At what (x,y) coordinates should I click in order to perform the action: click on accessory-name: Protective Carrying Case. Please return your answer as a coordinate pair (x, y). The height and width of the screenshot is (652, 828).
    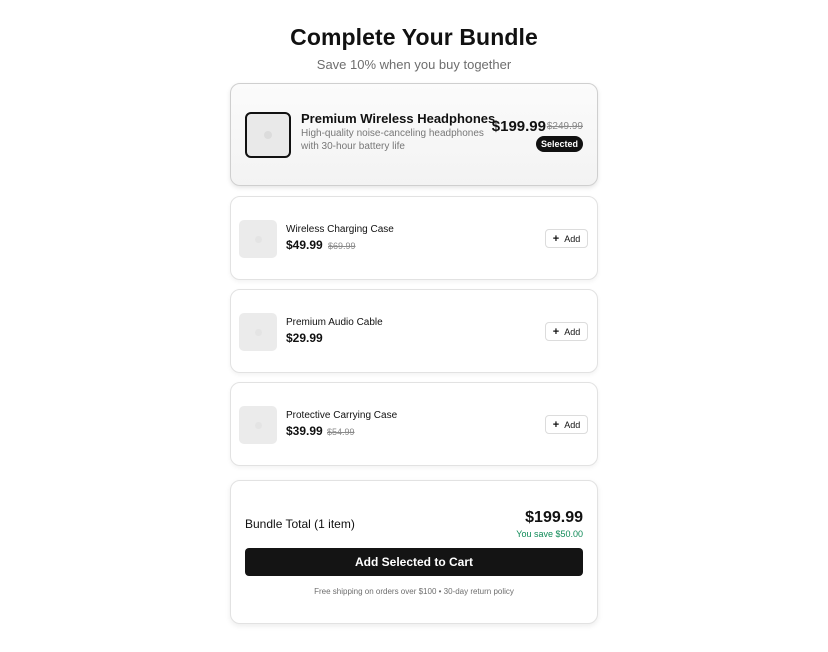
    Looking at the image, I should click on (342, 415).